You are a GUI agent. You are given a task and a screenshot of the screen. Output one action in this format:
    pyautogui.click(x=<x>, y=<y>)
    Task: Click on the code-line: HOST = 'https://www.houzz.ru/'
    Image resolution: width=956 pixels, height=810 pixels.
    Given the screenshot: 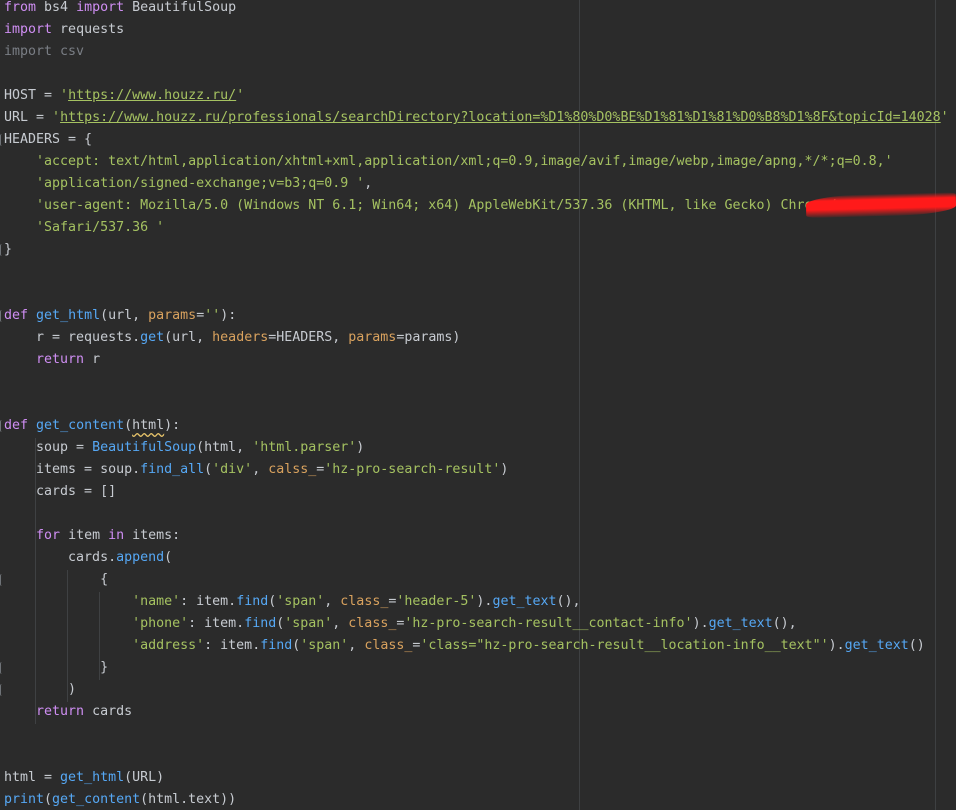 What is the action you would take?
    pyautogui.click(x=124, y=96)
    